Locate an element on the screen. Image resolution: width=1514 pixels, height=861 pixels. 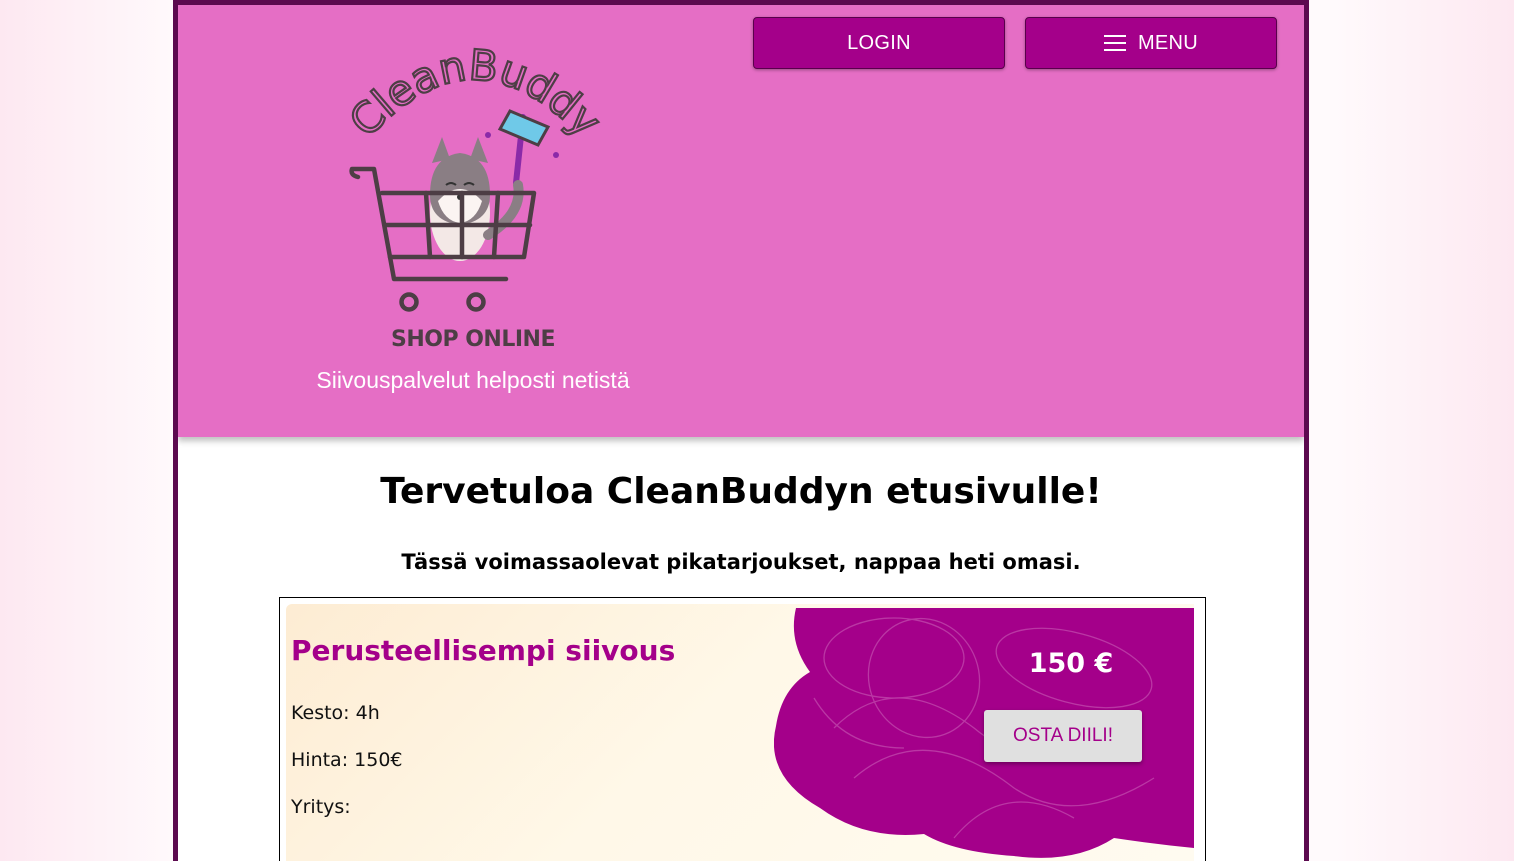
login-label: LOGIN is located at coordinates (879, 42).